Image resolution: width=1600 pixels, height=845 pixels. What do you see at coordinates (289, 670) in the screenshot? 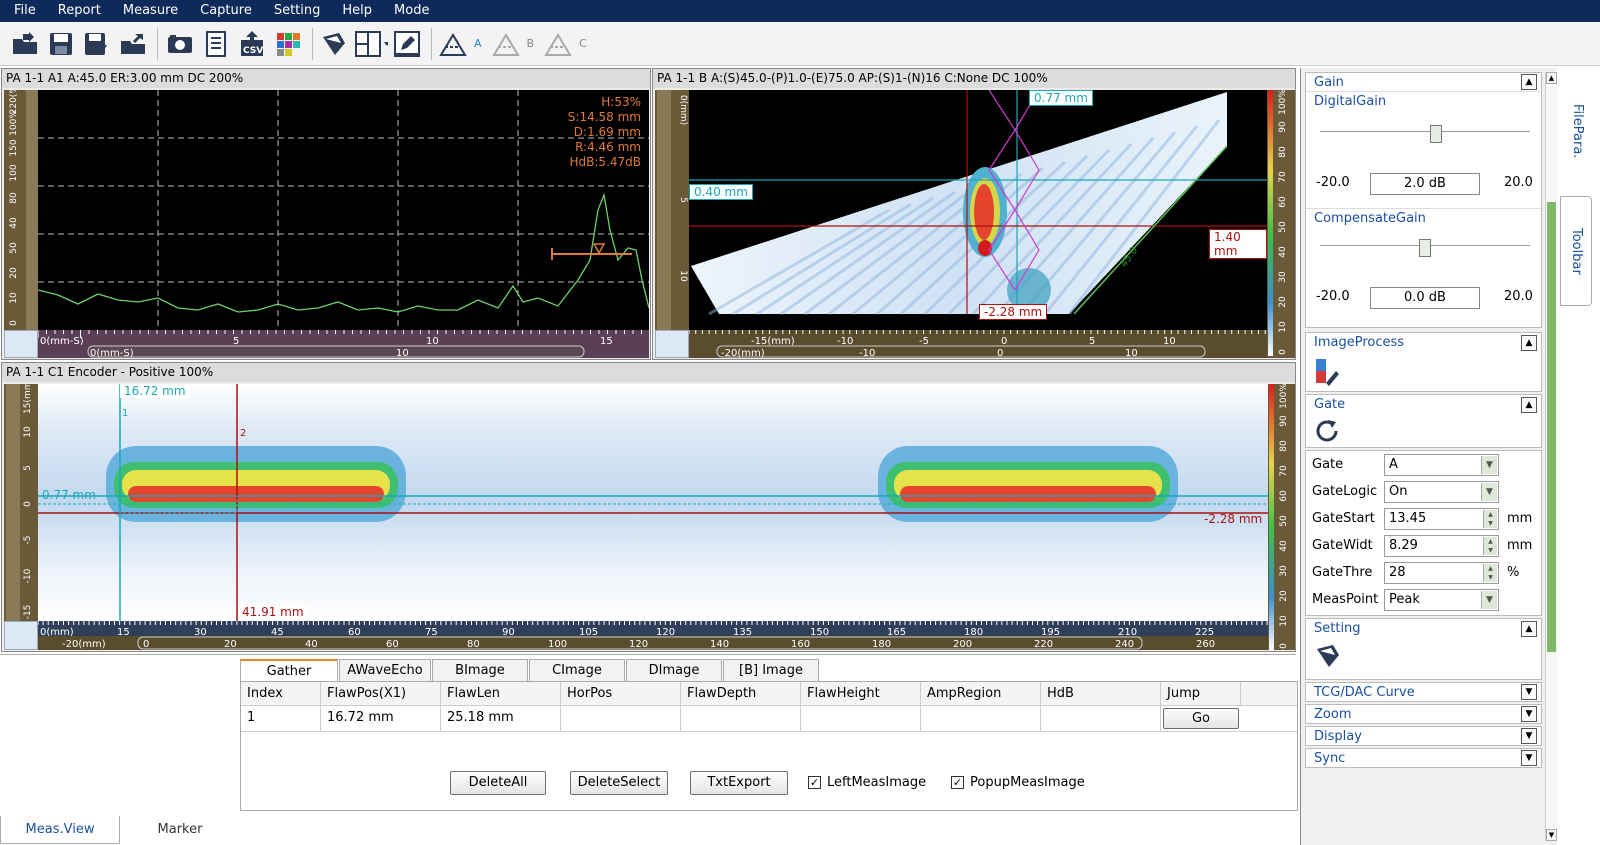
I see `tab-gather: Gather` at bounding box center [289, 670].